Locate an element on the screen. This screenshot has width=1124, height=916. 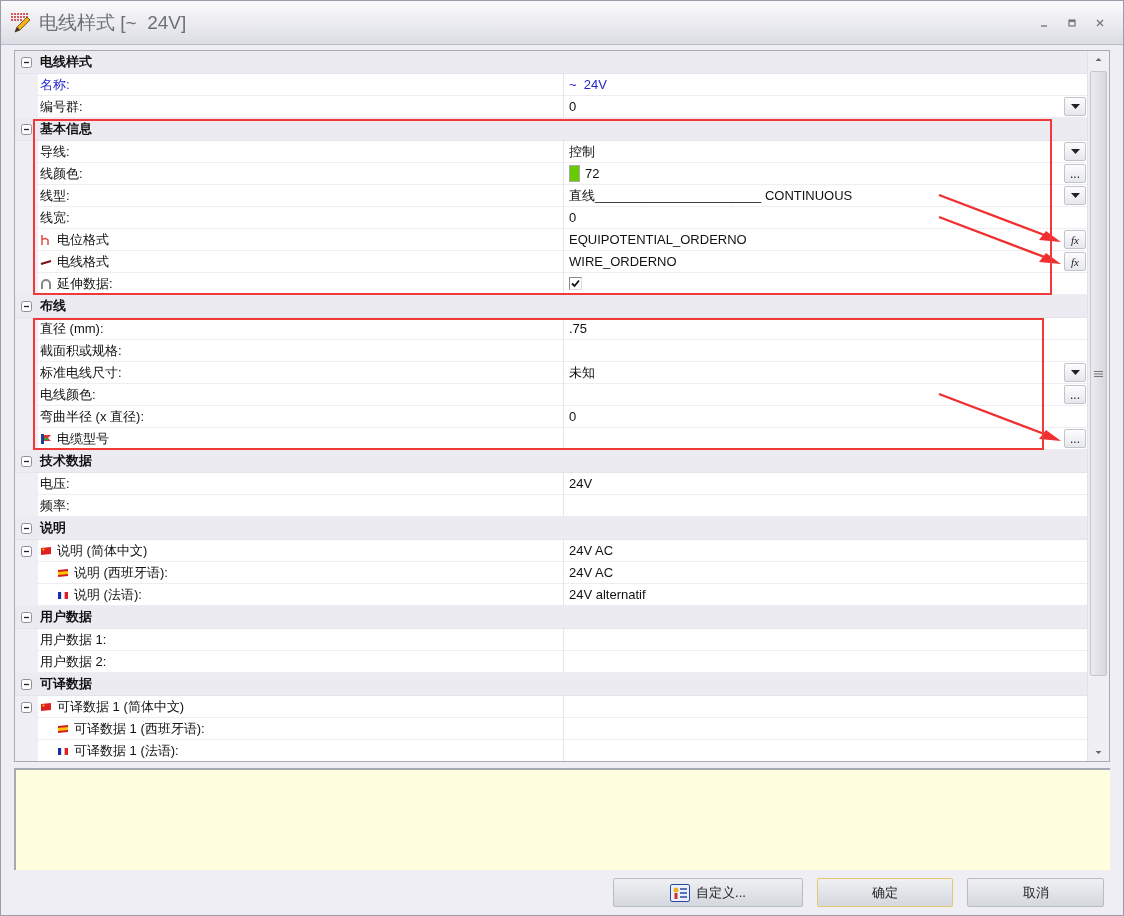
property-label: 说明 (法语): is located at coordinates (108, 594).